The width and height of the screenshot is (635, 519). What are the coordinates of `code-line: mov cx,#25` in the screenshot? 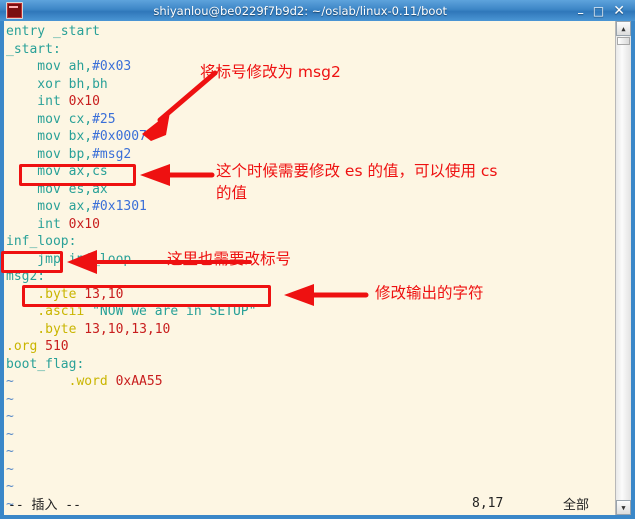 It's located at (131, 120).